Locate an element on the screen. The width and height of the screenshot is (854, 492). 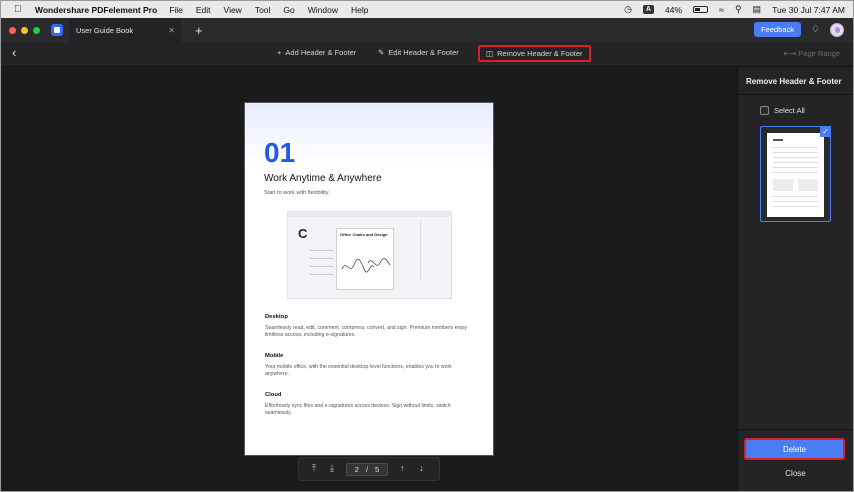
edit-header-footer-label: Edit Header & Footer is located at coordinates (423, 52).